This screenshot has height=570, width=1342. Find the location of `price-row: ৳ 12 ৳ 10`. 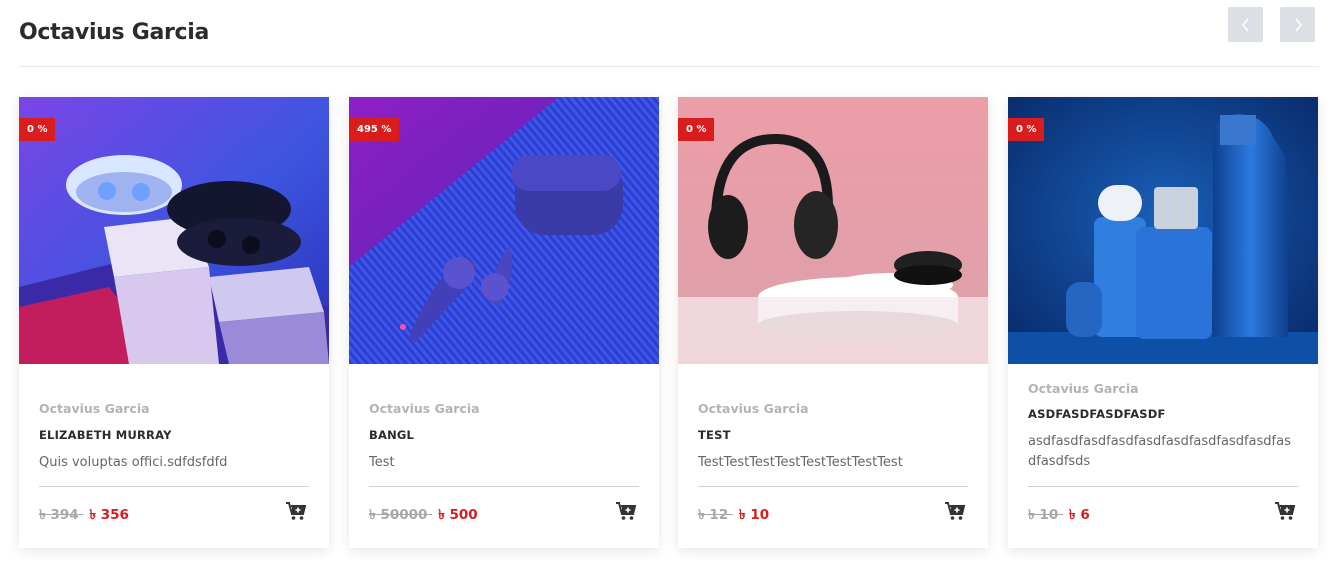

price-row: ৳ 12 ৳ 10 is located at coordinates (733, 515).